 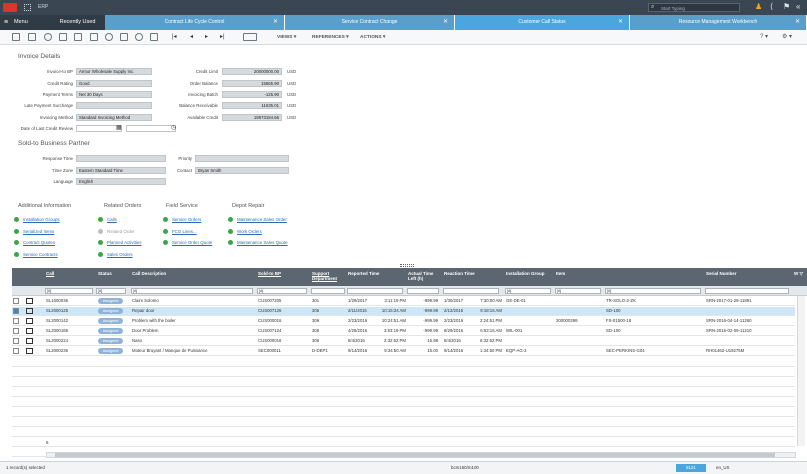 What do you see at coordinates (424, 277) in the screenshot?
I see `grid-header-cell: Actual Time Left (h)` at bounding box center [424, 277].